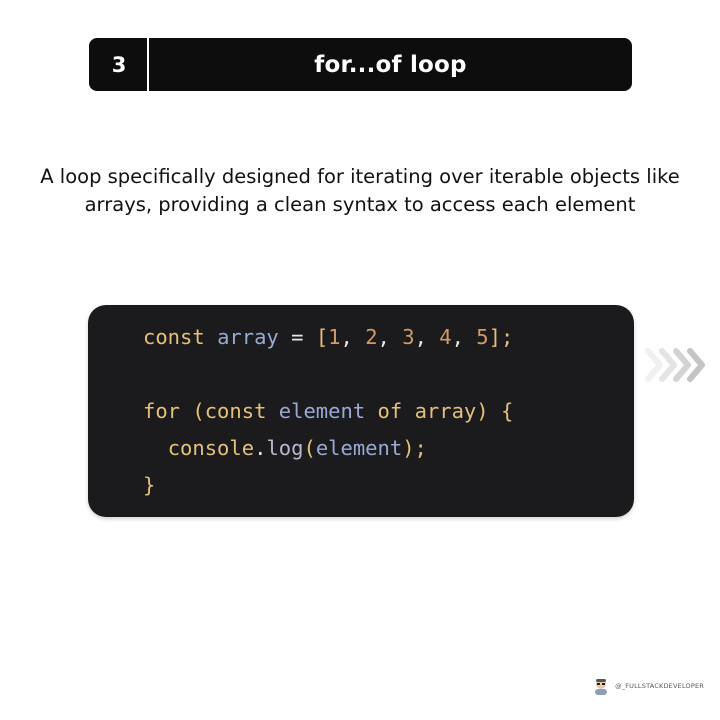  What do you see at coordinates (149, 485) in the screenshot?
I see `code-token: }` at bounding box center [149, 485].